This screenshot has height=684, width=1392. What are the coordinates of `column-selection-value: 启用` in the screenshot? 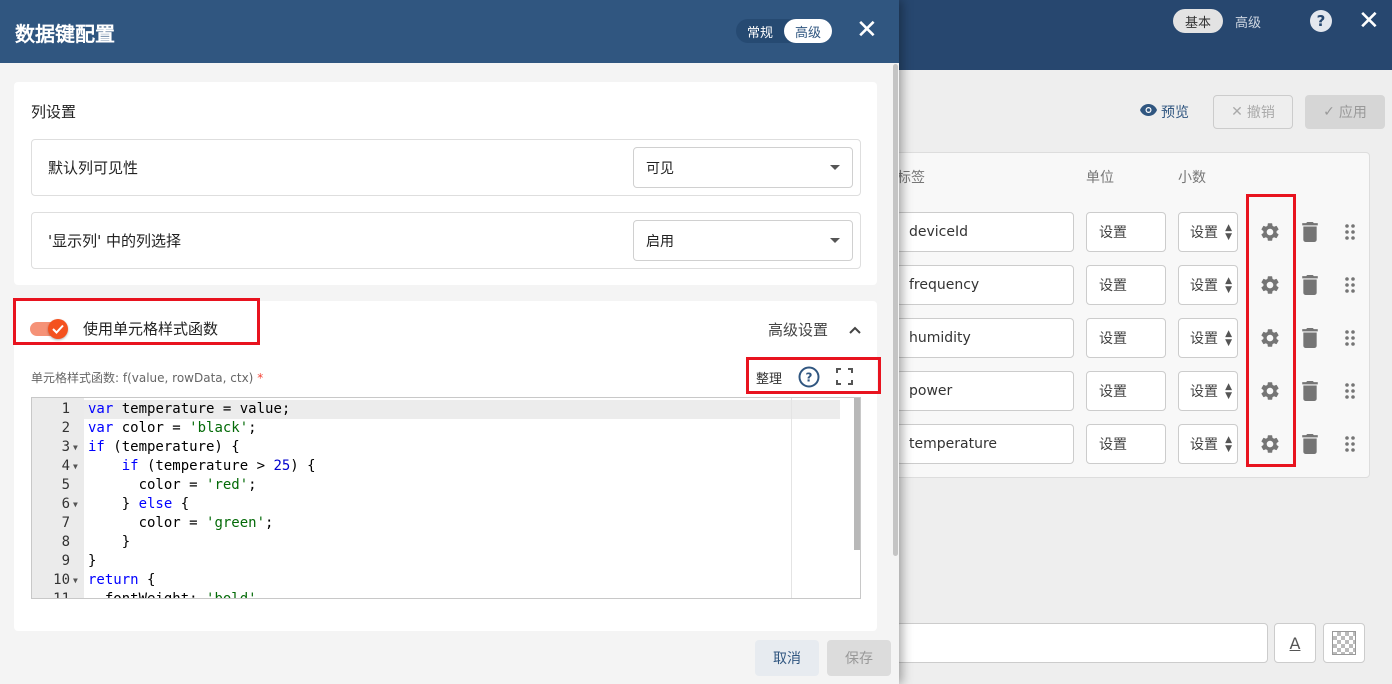 It's located at (660, 241).